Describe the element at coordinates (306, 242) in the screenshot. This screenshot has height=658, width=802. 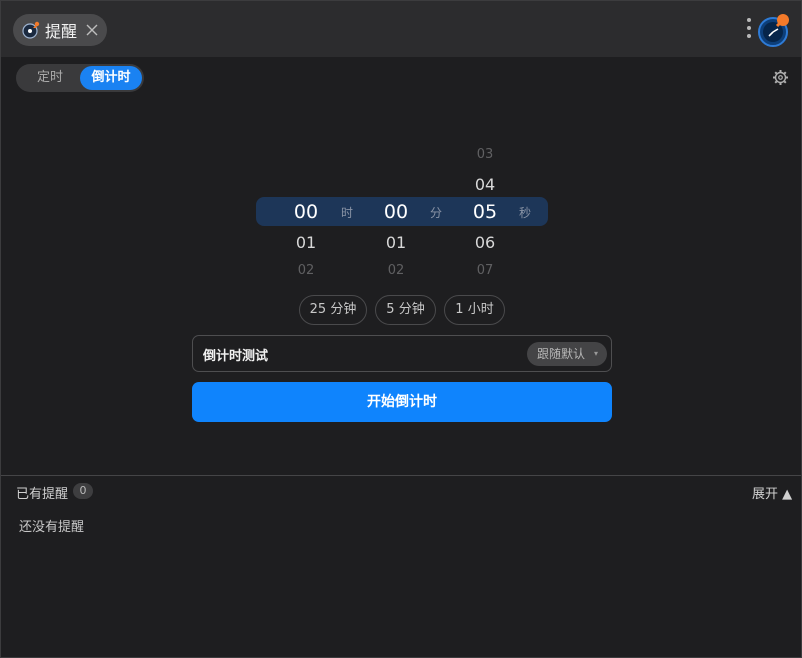
I see `hours-next: 01` at that location.